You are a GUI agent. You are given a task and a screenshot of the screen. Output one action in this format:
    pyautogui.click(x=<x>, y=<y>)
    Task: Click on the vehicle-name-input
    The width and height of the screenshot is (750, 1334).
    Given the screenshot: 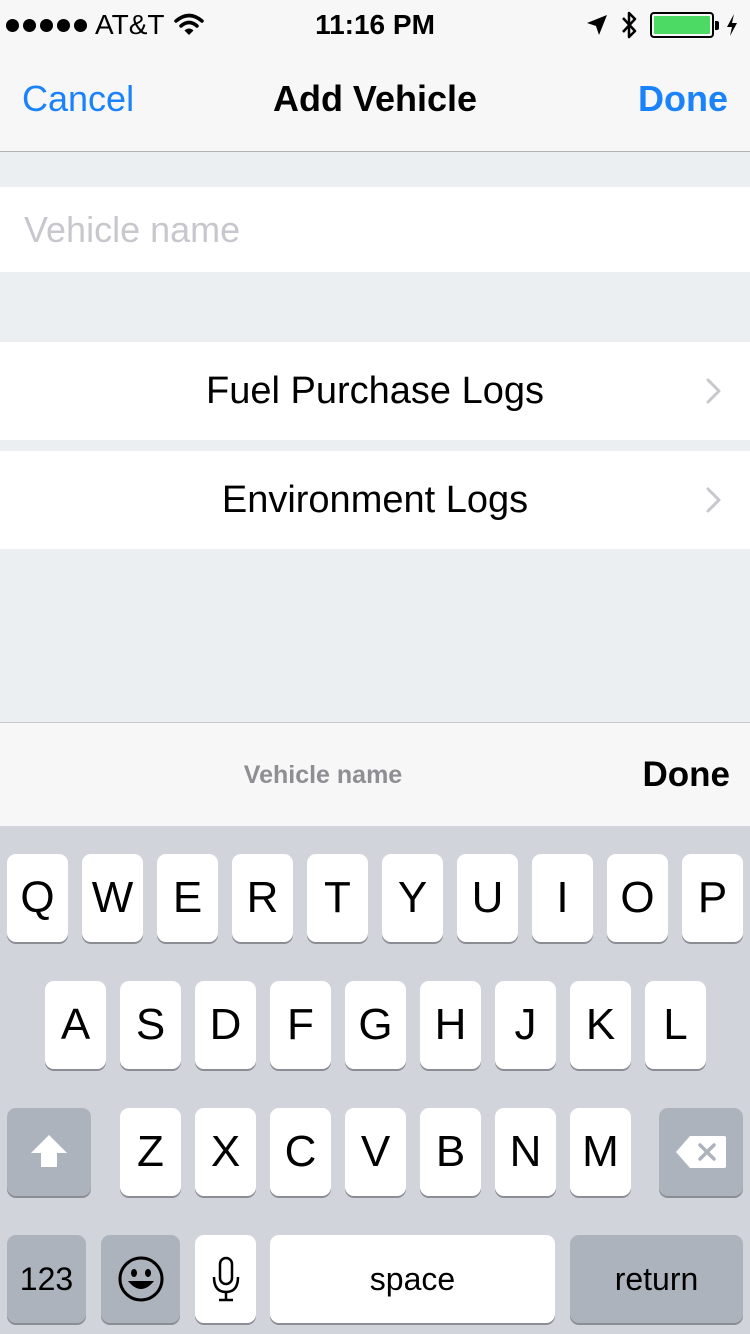 What is the action you would take?
    pyautogui.click(x=374, y=229)
    